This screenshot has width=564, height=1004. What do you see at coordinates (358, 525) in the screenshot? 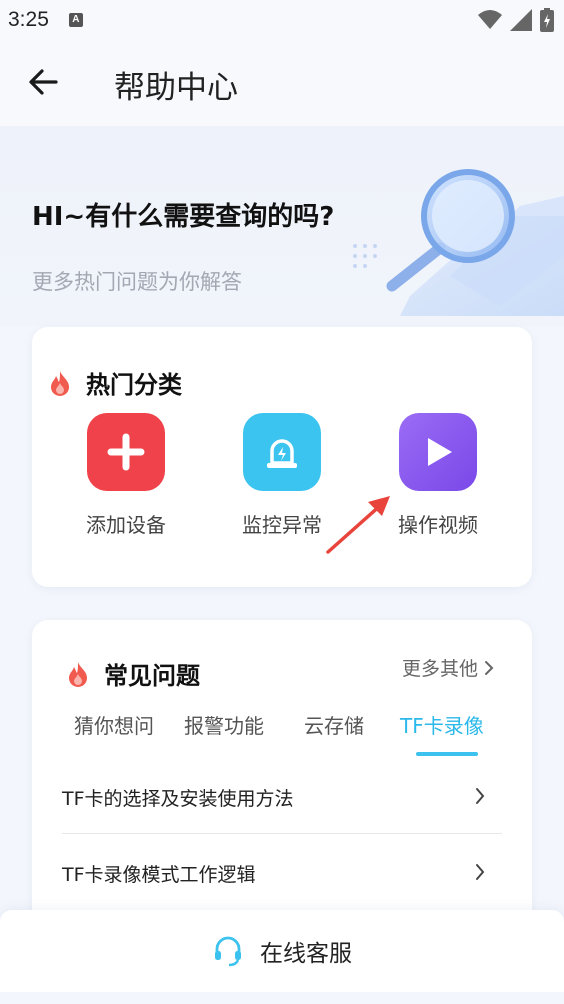
I see `annotation-arrow-icon` at bounding box center [358, 525].